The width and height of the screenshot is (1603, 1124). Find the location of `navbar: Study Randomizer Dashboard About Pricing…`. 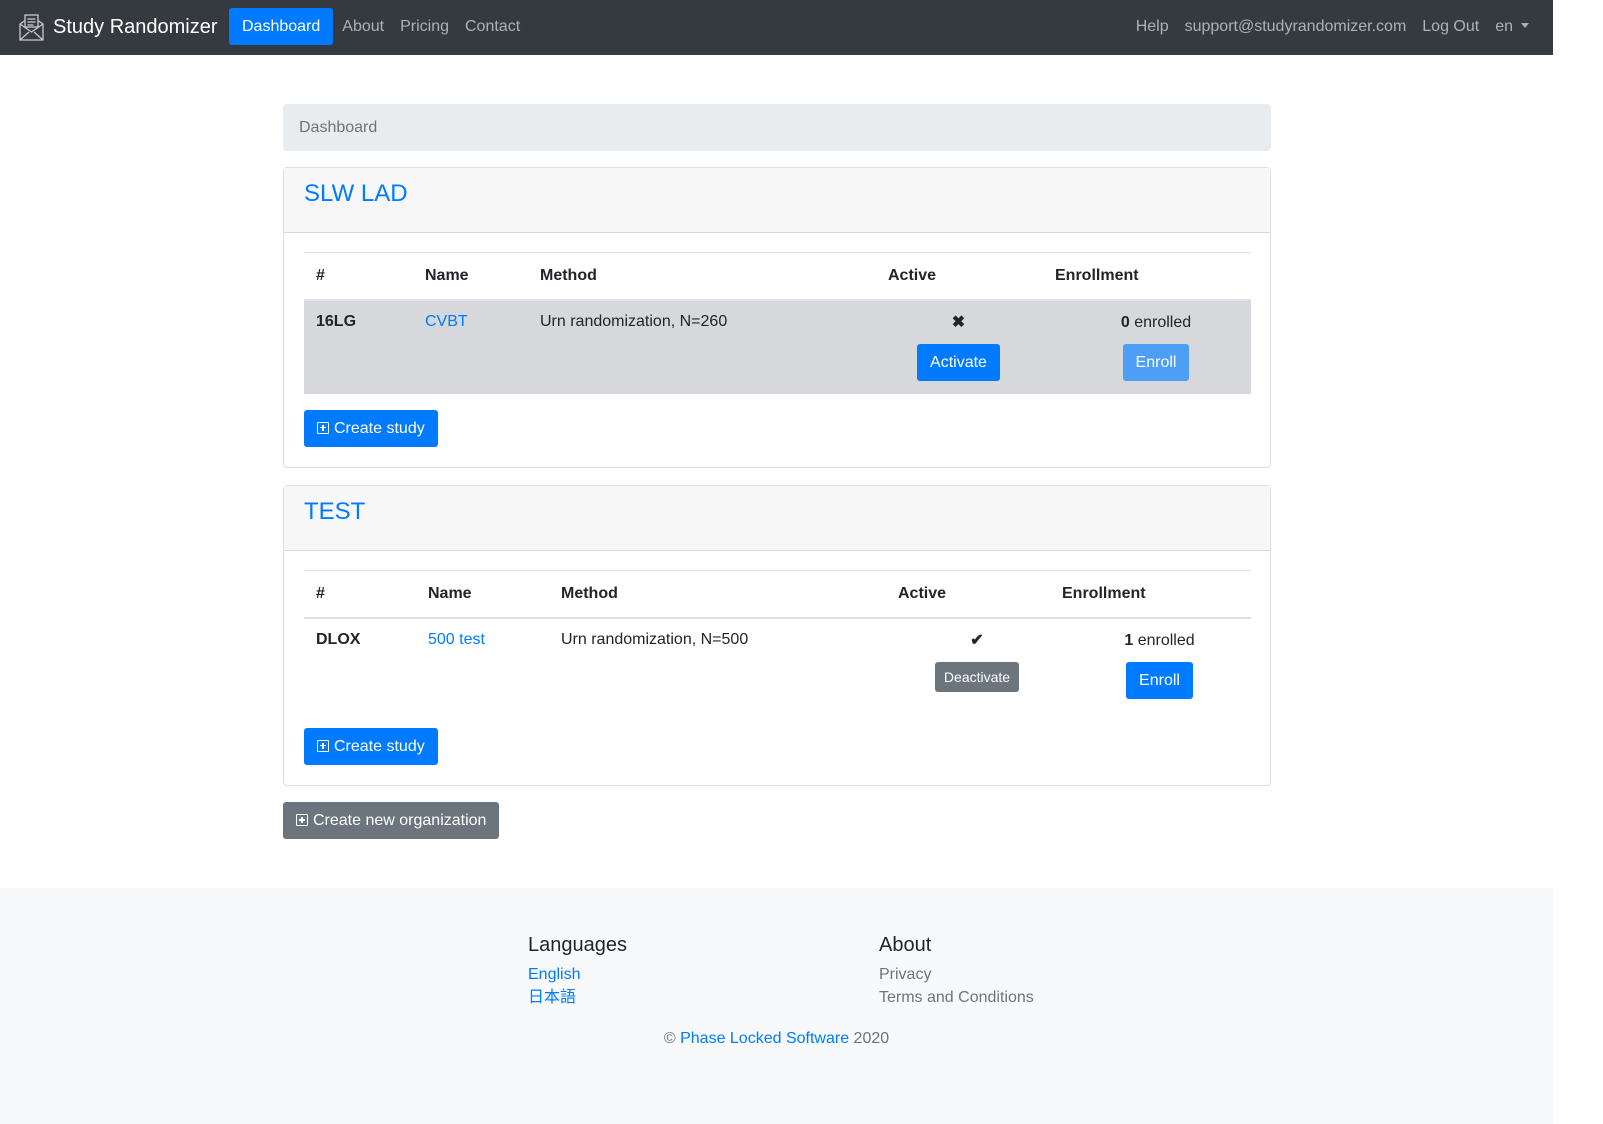

navbar: Study Randomizer Dashboard About Pricing… is located at coordinates (776, 27).